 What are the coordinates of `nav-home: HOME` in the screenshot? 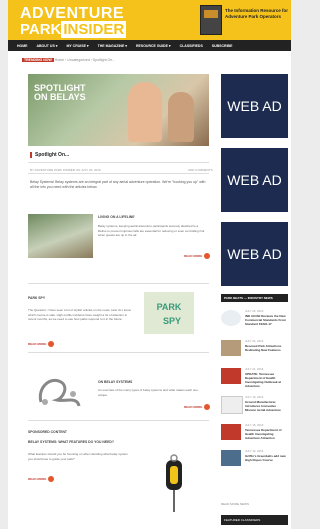 It's located at (22, 46).